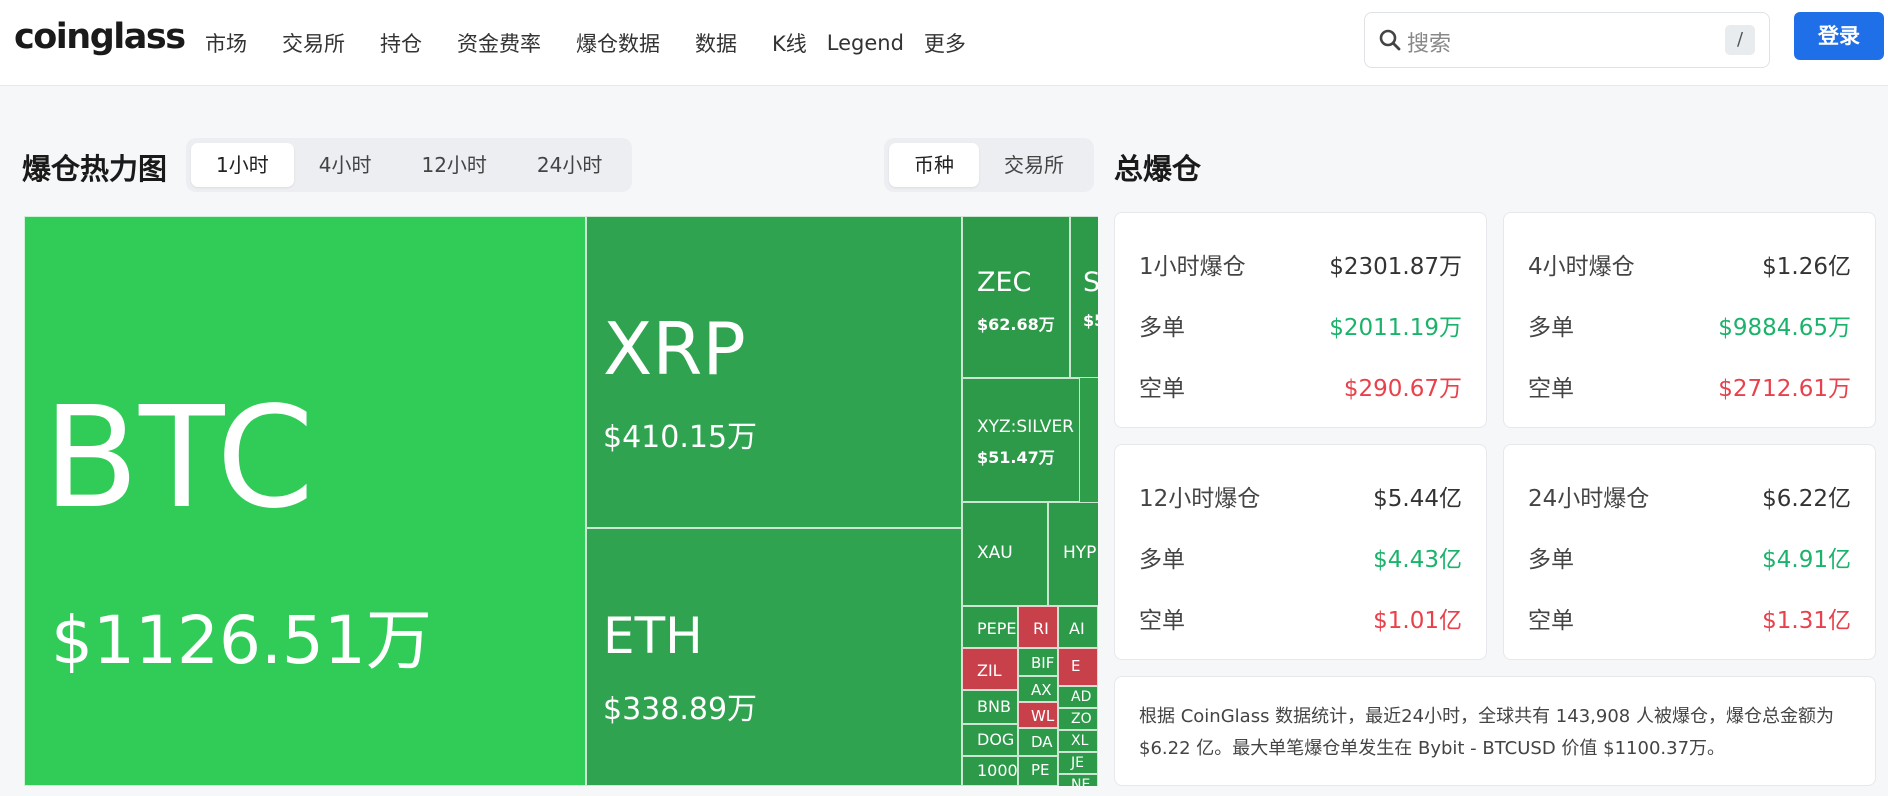 The height and width of the screenshot is (796, 1888). I want to click on tile-symbol: XAU, so click(995, 553).